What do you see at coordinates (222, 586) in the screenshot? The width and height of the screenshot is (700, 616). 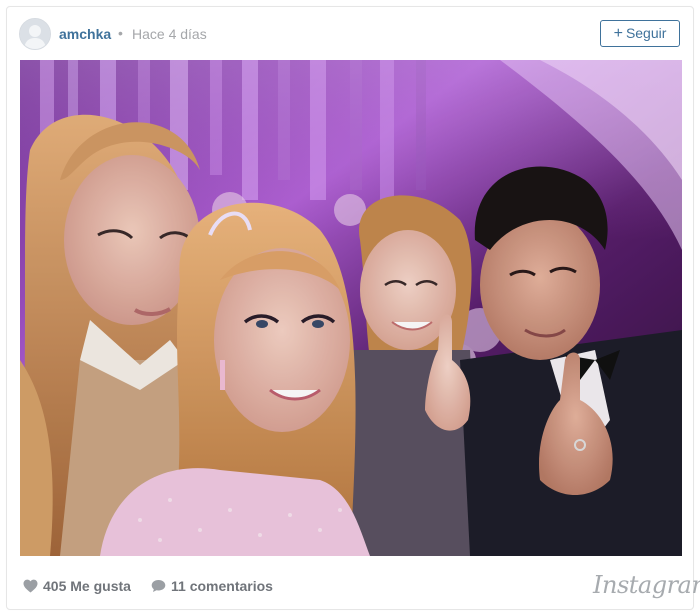 I see `comments-label: 11 comentarios` at bounding box center [222, 586].